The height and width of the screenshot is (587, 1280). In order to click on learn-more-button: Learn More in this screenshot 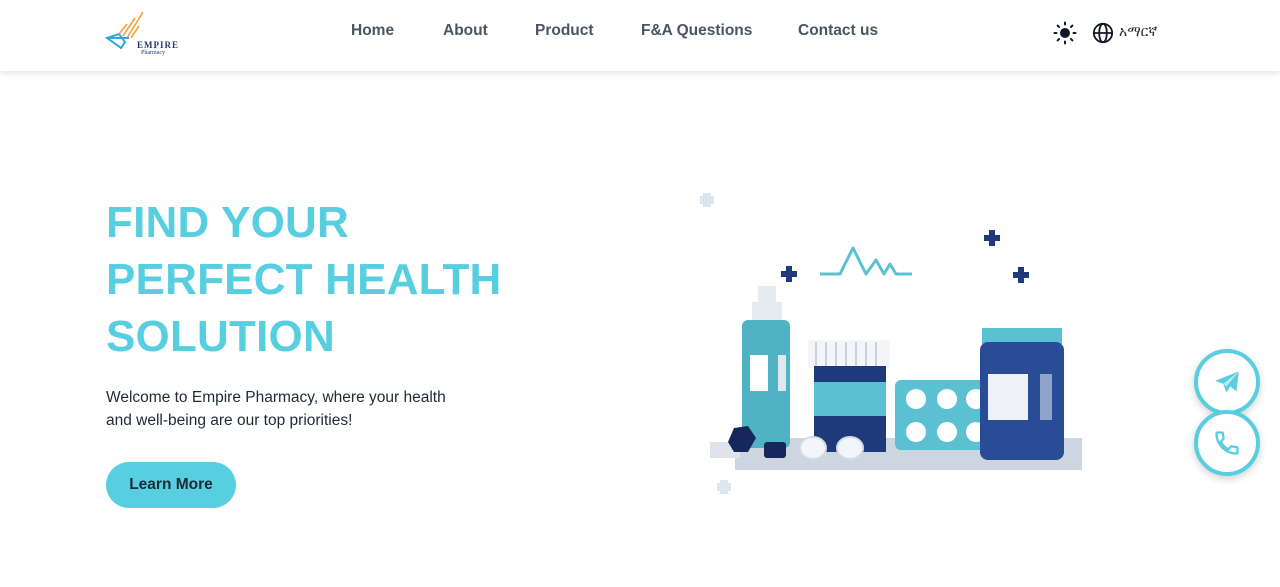, I will do `click(171, 485)`.